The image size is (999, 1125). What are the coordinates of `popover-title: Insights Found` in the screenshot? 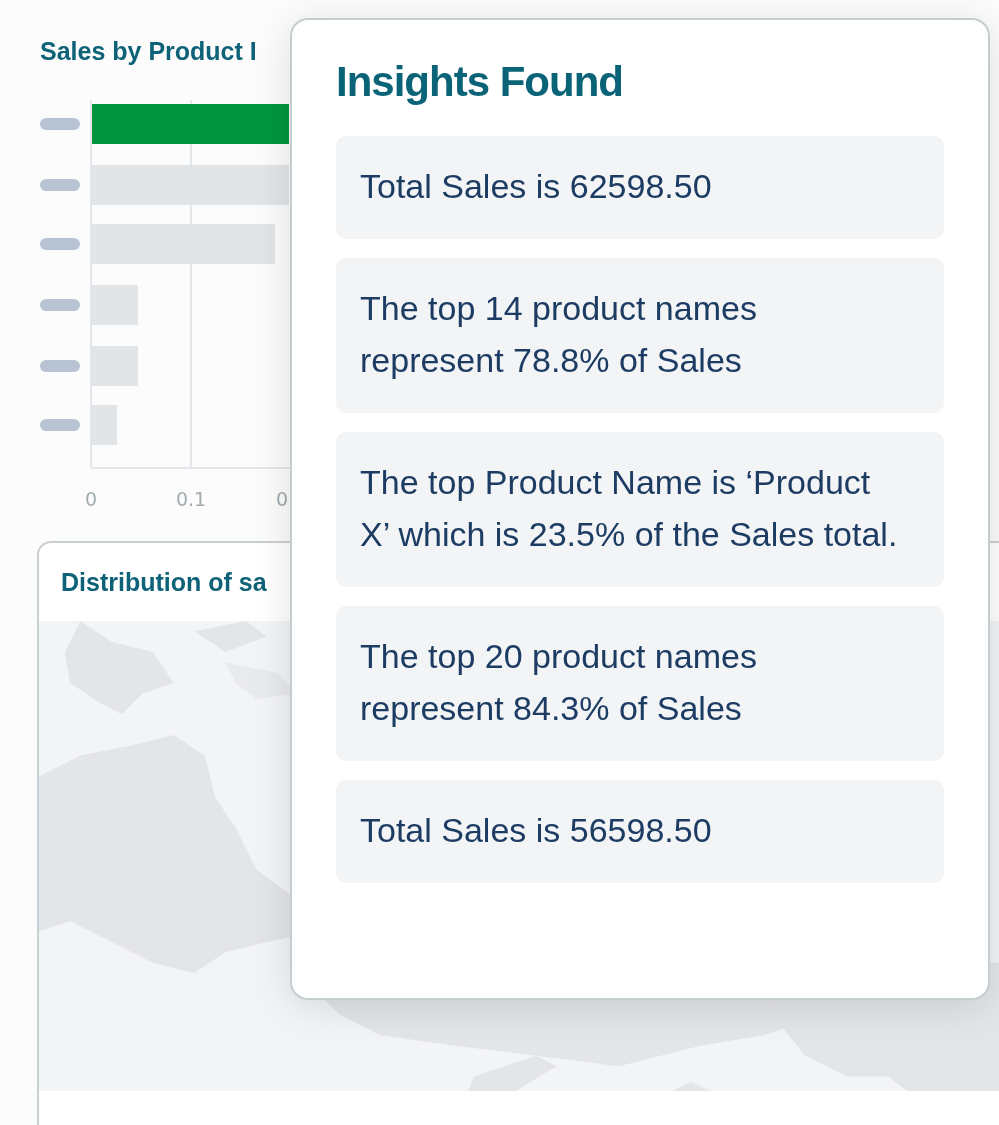 It's located at (480, 82).